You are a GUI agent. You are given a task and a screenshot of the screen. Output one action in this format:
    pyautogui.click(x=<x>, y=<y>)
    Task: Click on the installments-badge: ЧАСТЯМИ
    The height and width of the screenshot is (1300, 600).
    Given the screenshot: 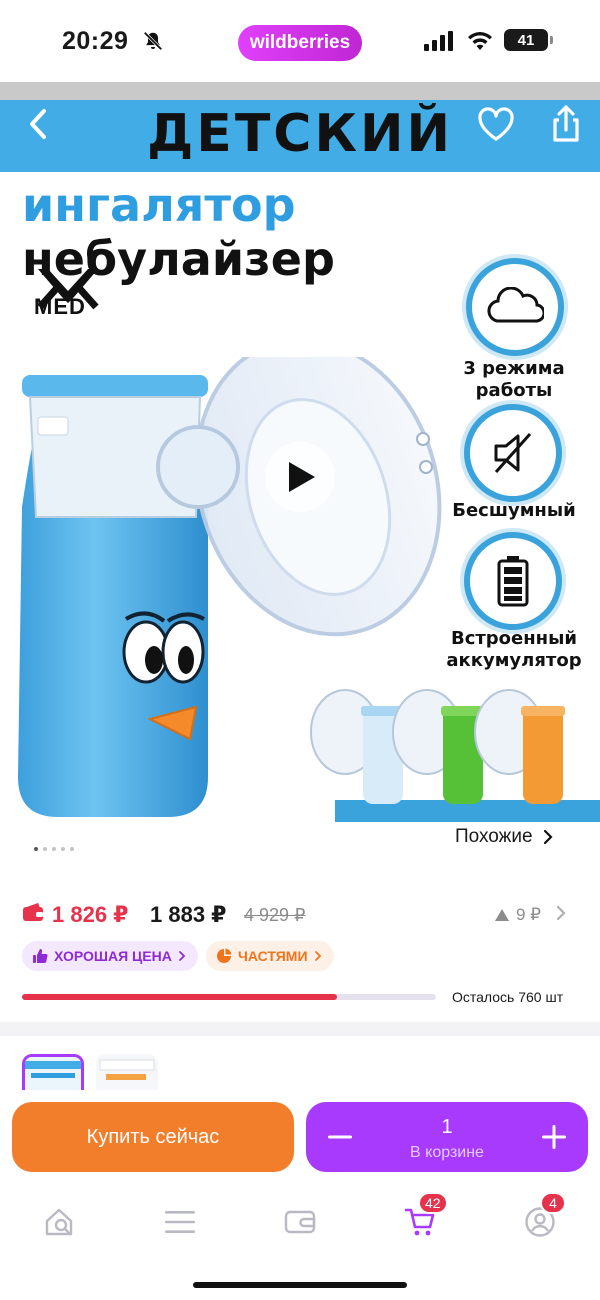 What is the action you would take?
    pyautogui.click(x=270, y=956)
    